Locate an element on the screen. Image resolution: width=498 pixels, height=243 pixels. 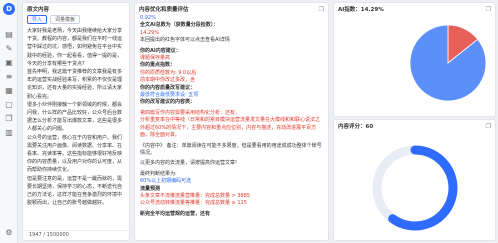
ai-index-header: AI指数：14.29% ❐ is located at coordinates (414, 9).